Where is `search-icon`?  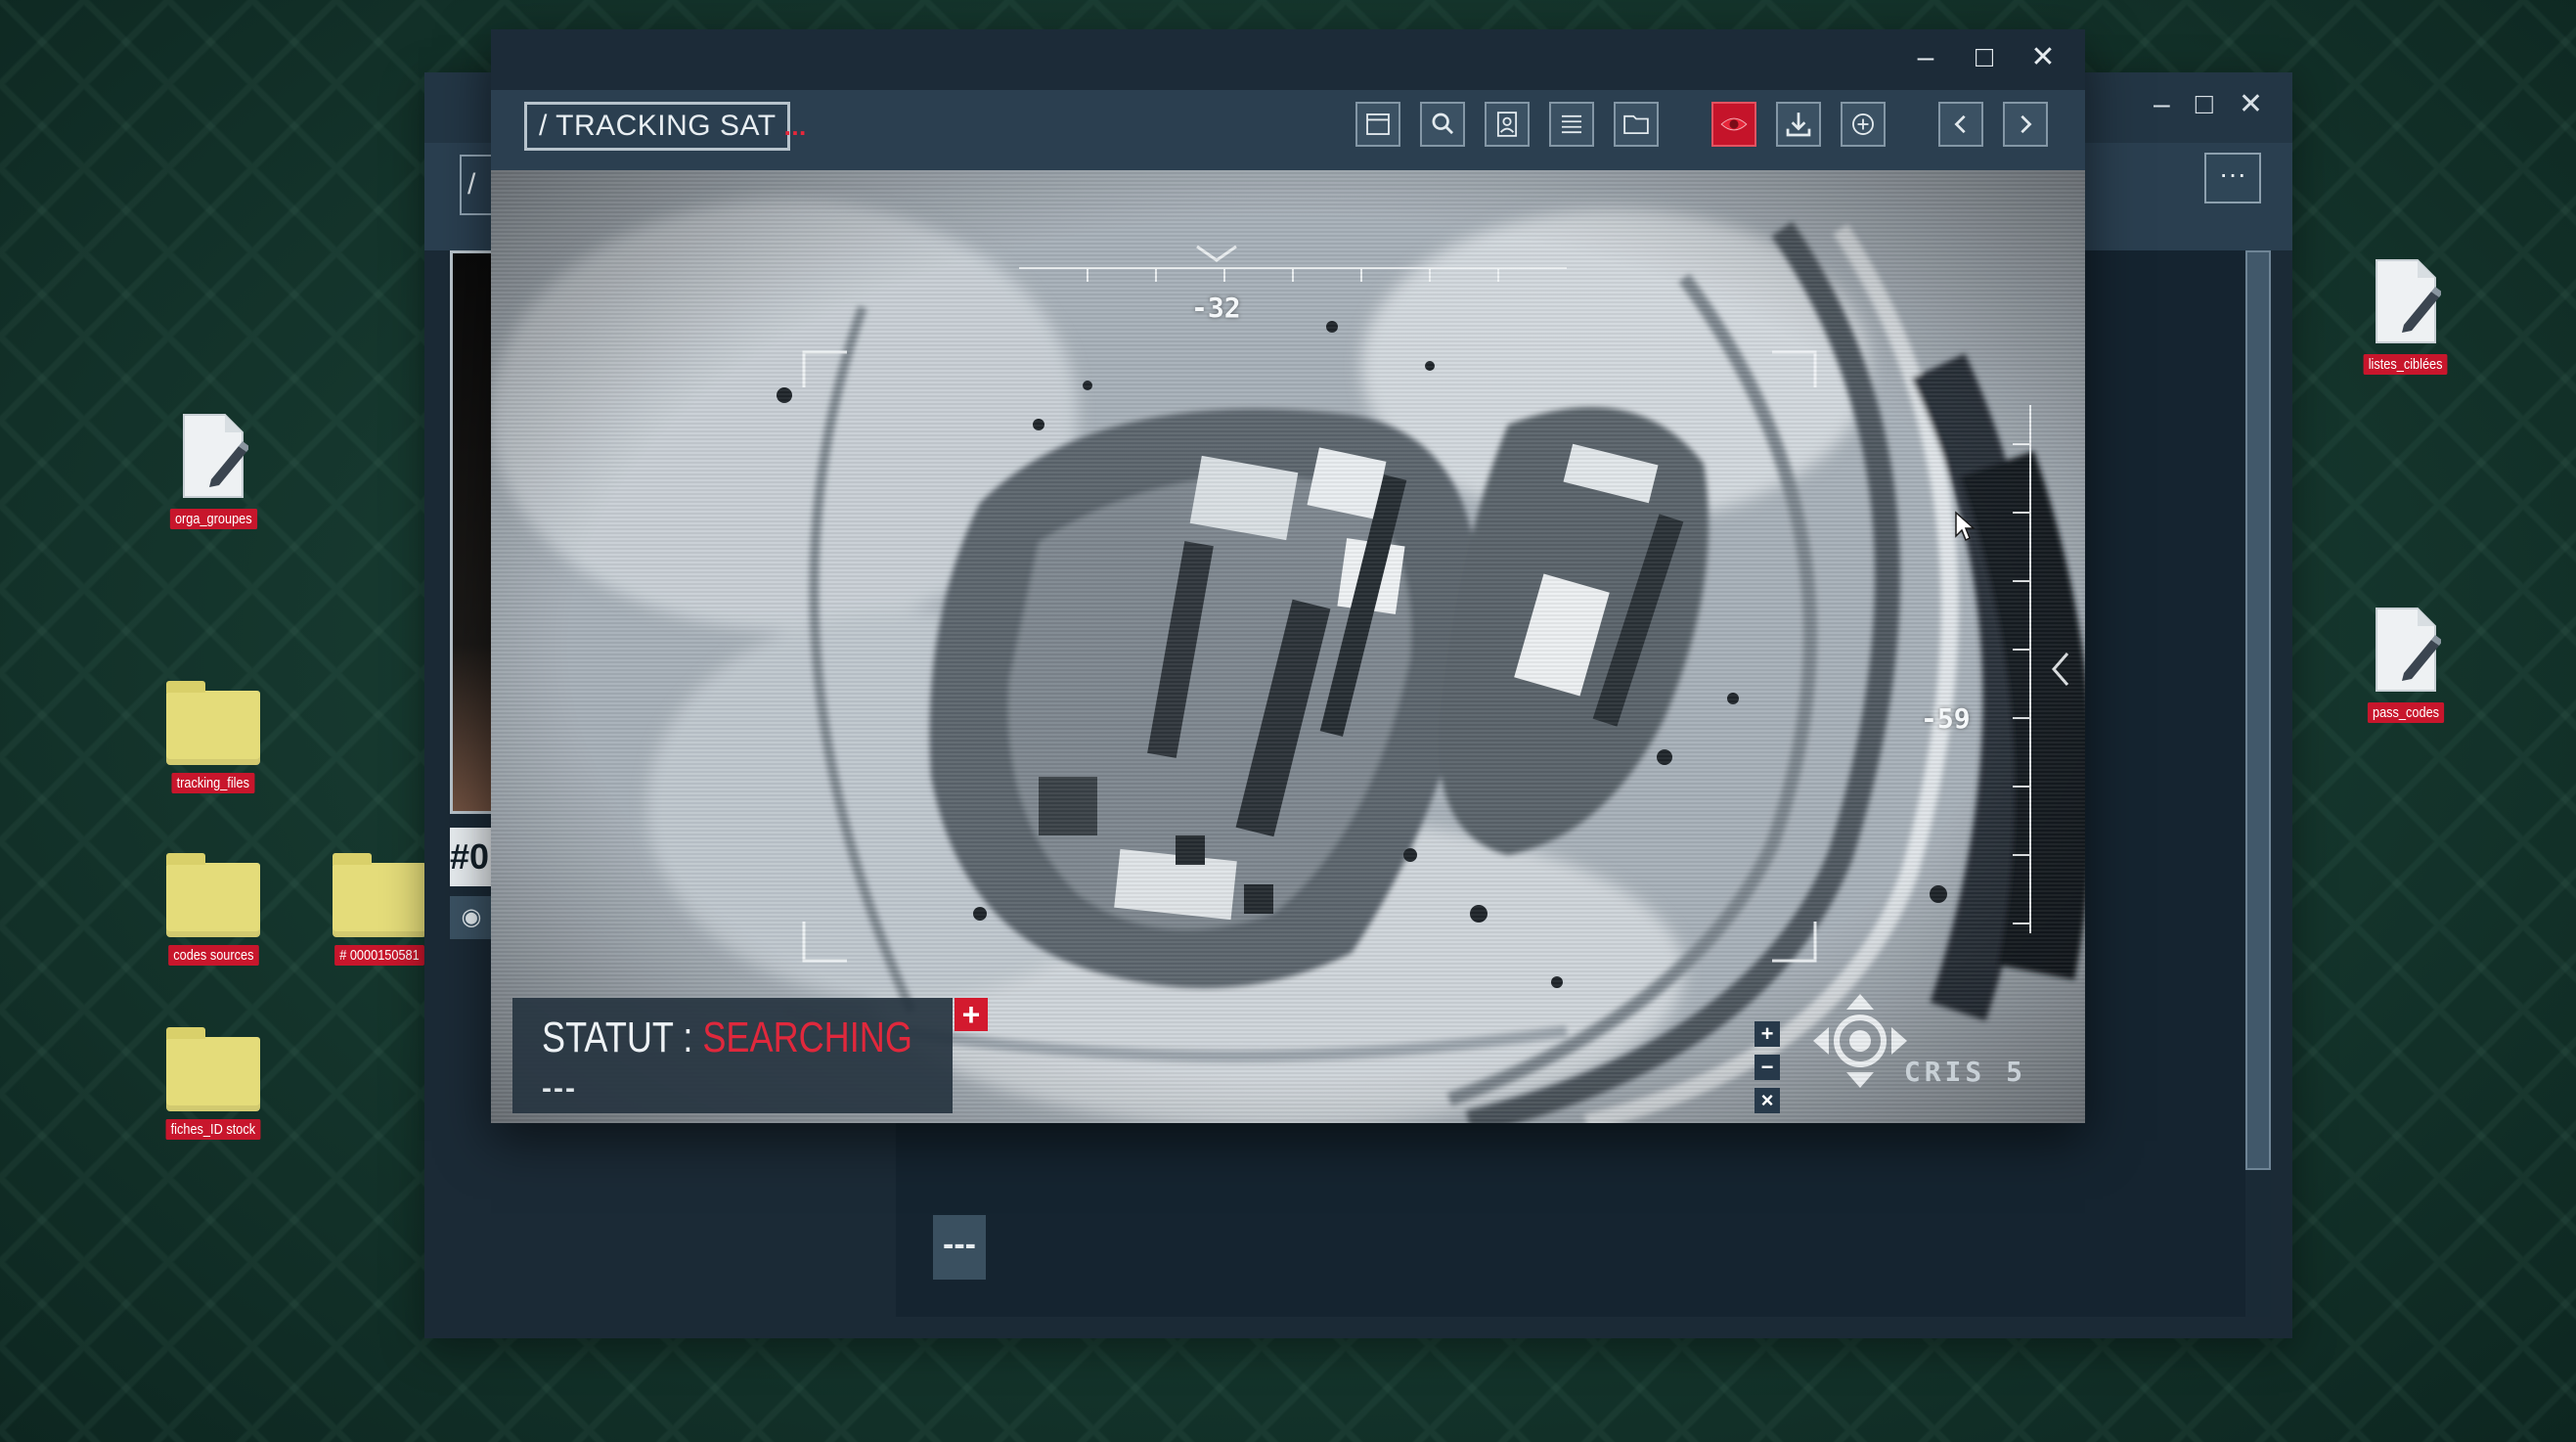
search-icon is located at coordinates (1443, 124).